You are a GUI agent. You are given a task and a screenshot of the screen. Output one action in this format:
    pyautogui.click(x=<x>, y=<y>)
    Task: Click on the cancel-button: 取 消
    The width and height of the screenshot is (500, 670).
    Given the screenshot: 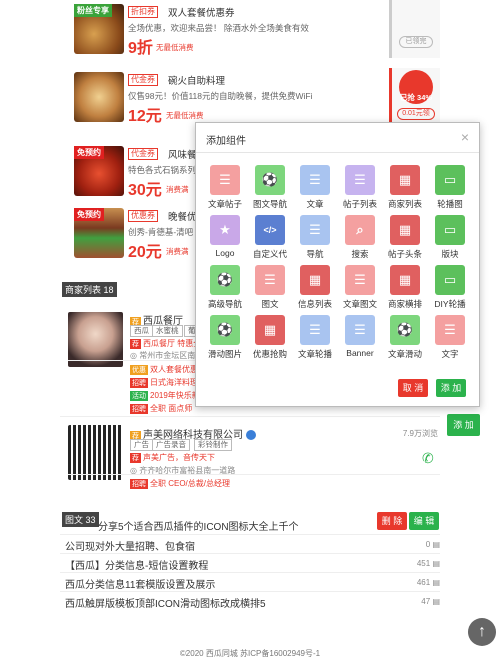 What is the action you would take?
    pyautogui.click(x=413, y=388)
    